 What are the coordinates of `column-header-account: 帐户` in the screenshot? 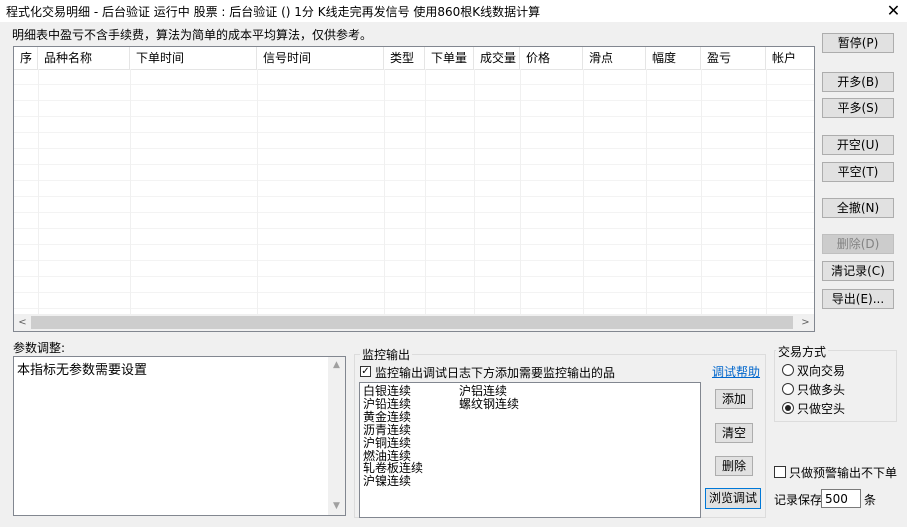 It's located at (790, 58).